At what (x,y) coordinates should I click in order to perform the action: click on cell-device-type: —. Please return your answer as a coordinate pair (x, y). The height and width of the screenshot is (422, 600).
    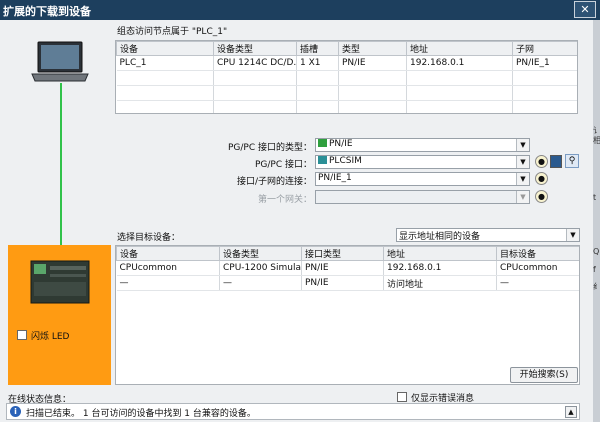
    Looking at the image, I should click on (260, 283).